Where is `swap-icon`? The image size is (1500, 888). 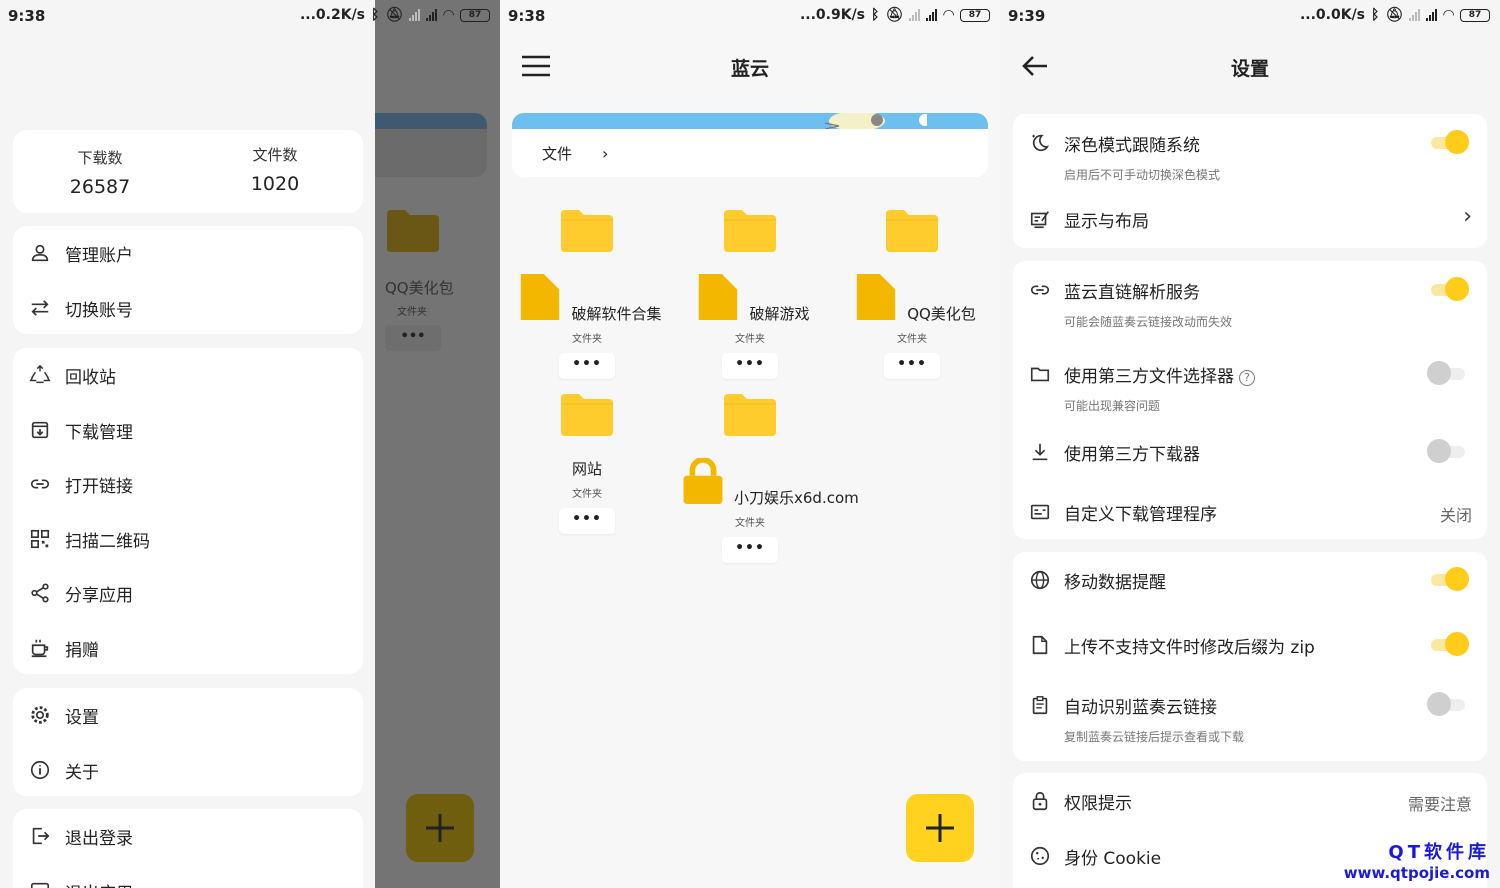 swap-icon is located at coordinates (40, 308).